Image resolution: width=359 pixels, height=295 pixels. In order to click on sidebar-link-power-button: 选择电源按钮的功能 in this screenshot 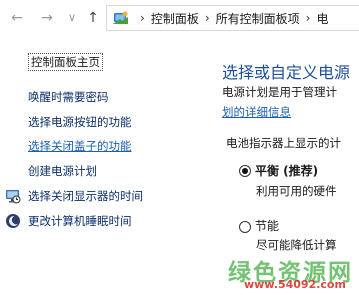, I will do `click(80, 122)`.